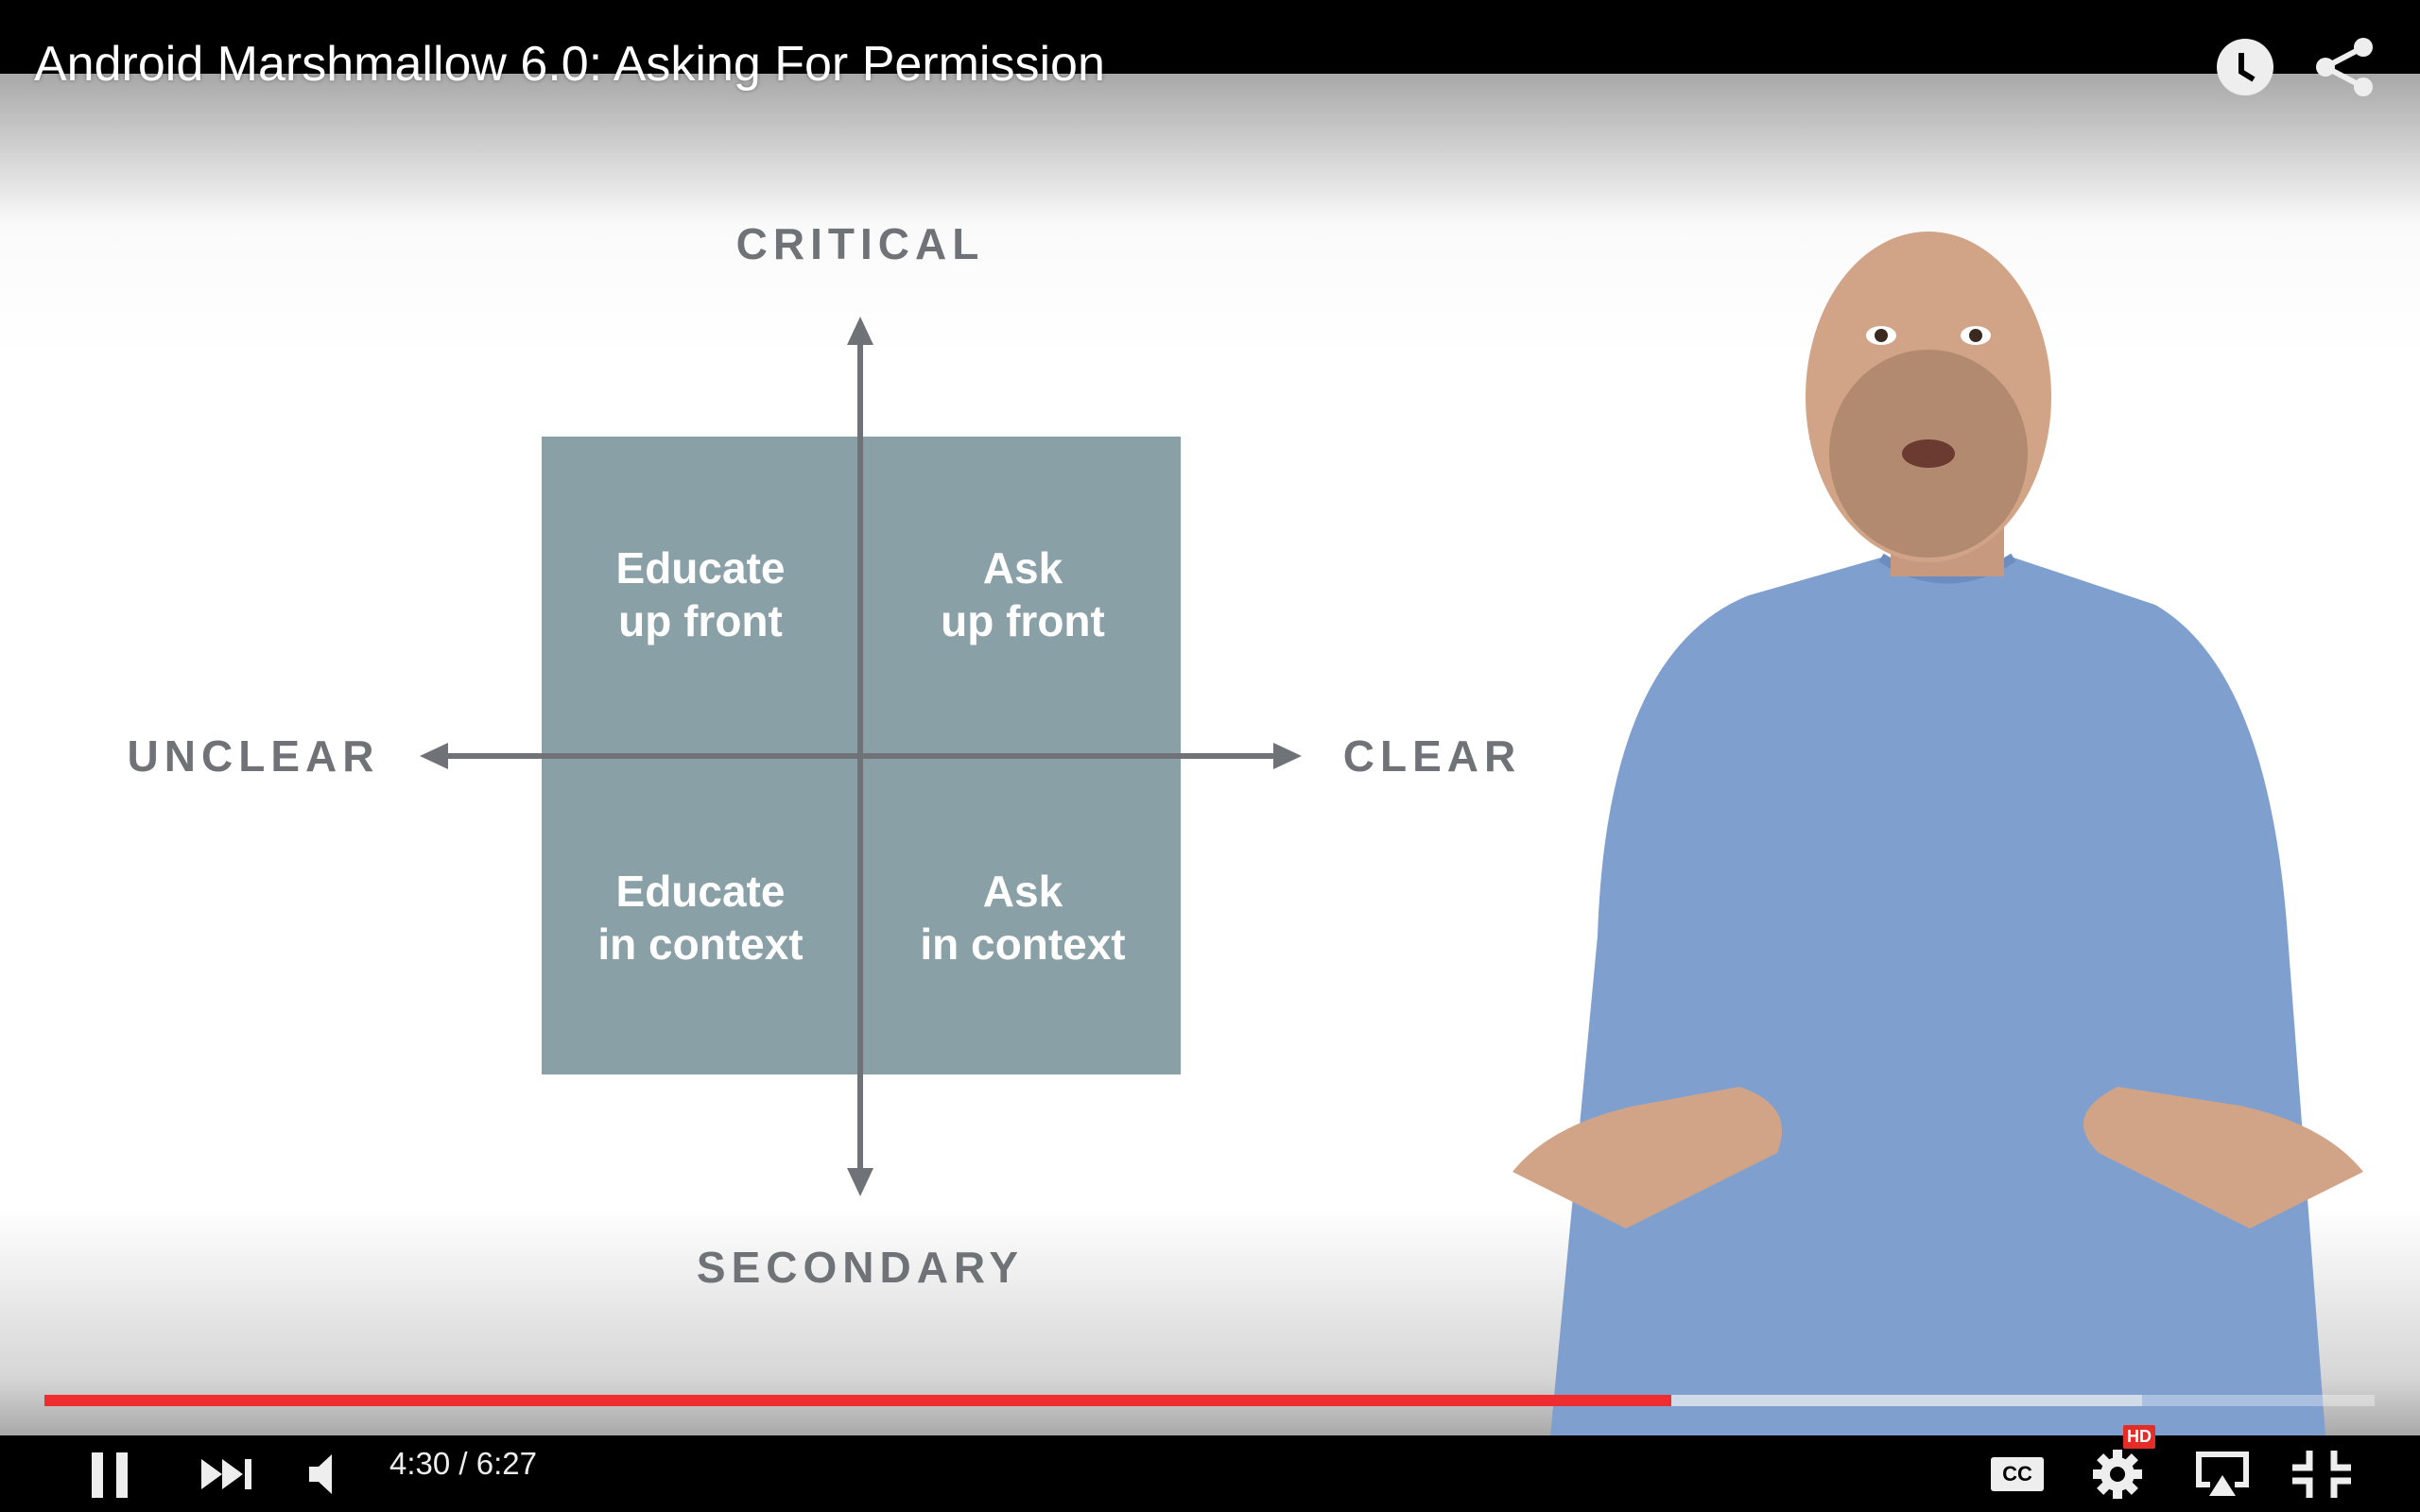 The image size is (2420, 1512). Describe the element at coordinates (857, 1400) in the screenshot. I see `progress-played` at that location.